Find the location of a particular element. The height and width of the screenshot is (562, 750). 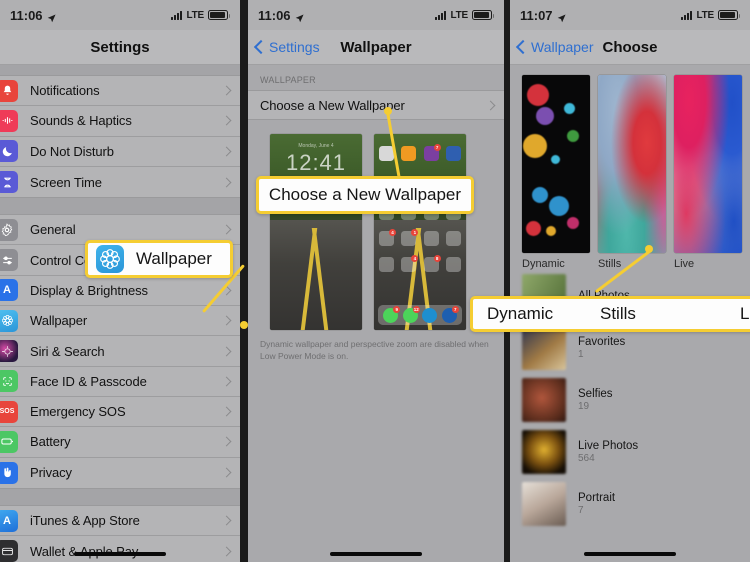

status-bar-3: 11:07 LTE is located at coordinates (630, 15).